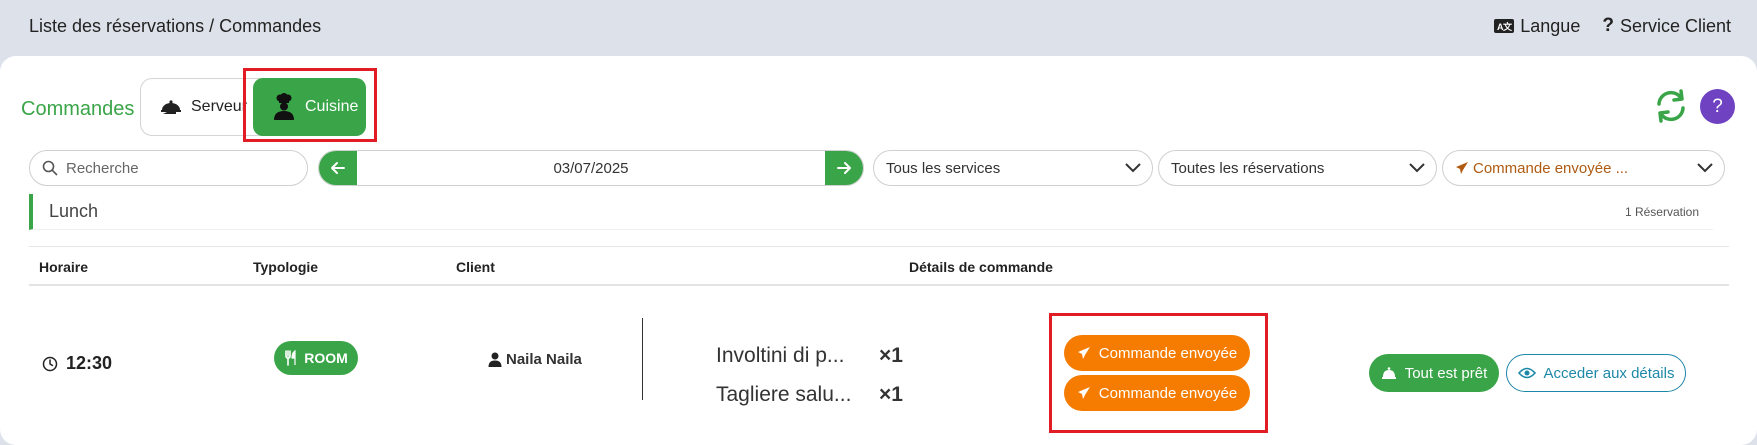  I want to click on service-group-header: Lunch 1 Réservation, so click(871, 212).